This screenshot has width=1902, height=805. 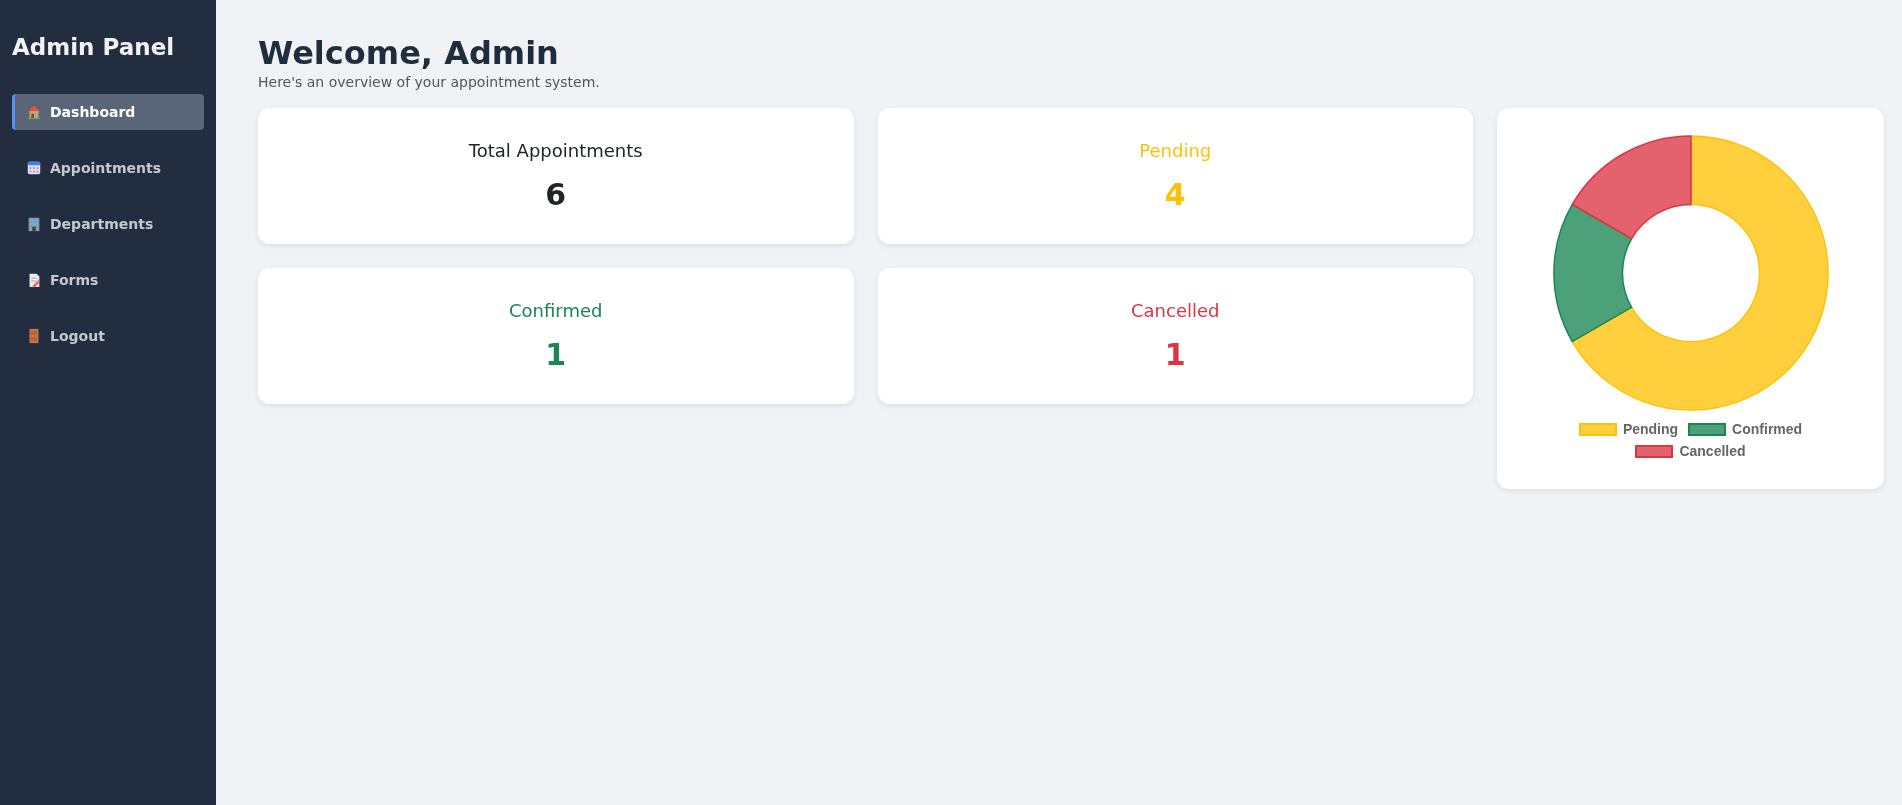 What do you see at coordinates (108, 280) in the screenshot?
I see `nav-item: Forms` at bounding box center [108, 280].